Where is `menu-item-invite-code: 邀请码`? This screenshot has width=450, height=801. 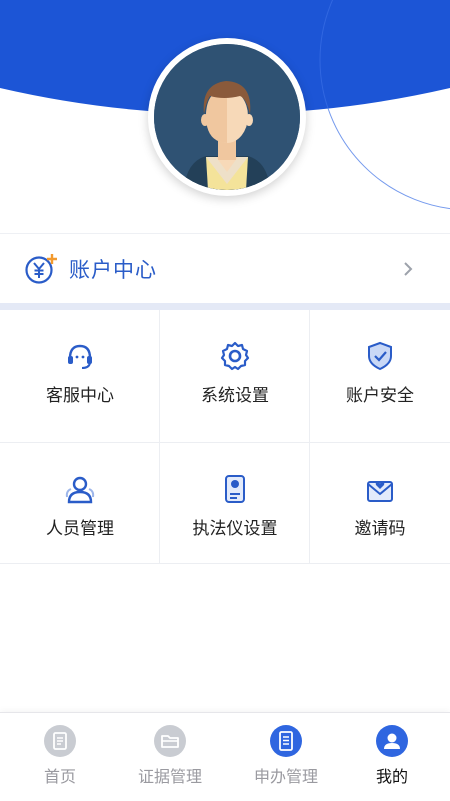
menu-item-invite-code: 邀请码 is located at coordinates (380, 503).